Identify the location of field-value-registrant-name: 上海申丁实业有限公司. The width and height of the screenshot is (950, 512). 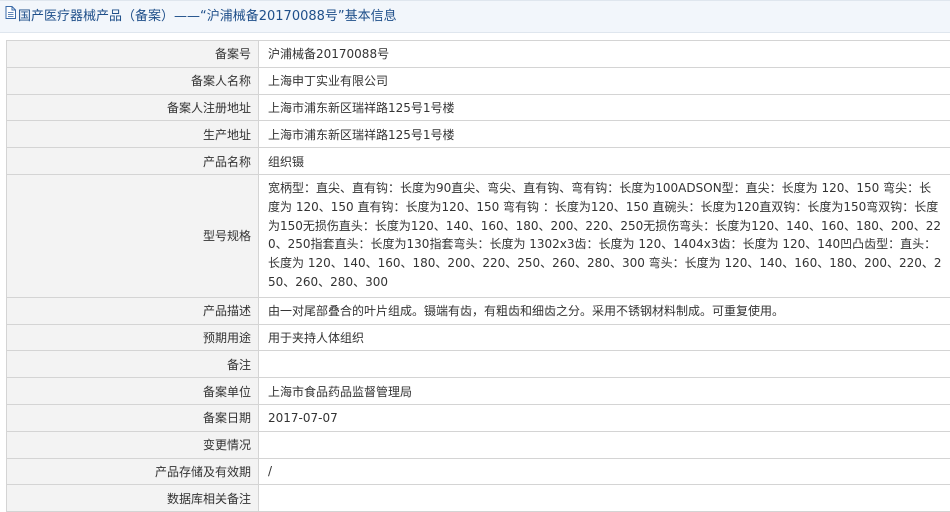
(604, 80).